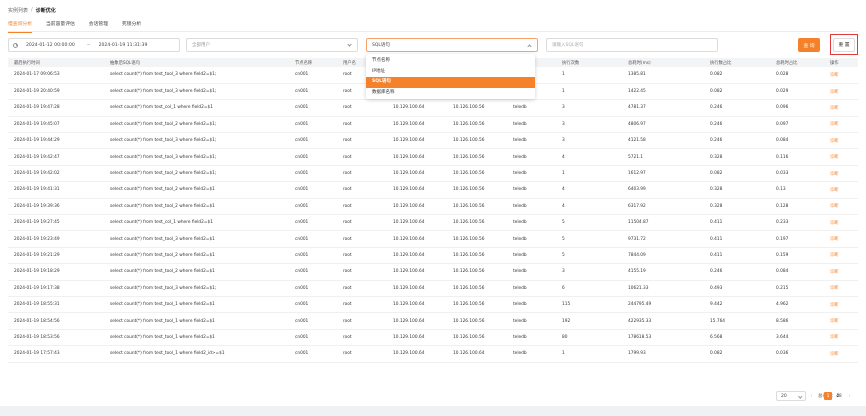 This screenshot has height=416, width=866. What do you see at coordinates (272, 45) in the screenshot?
I see `user-select: 全部用户` at bounding box center [272, 45].